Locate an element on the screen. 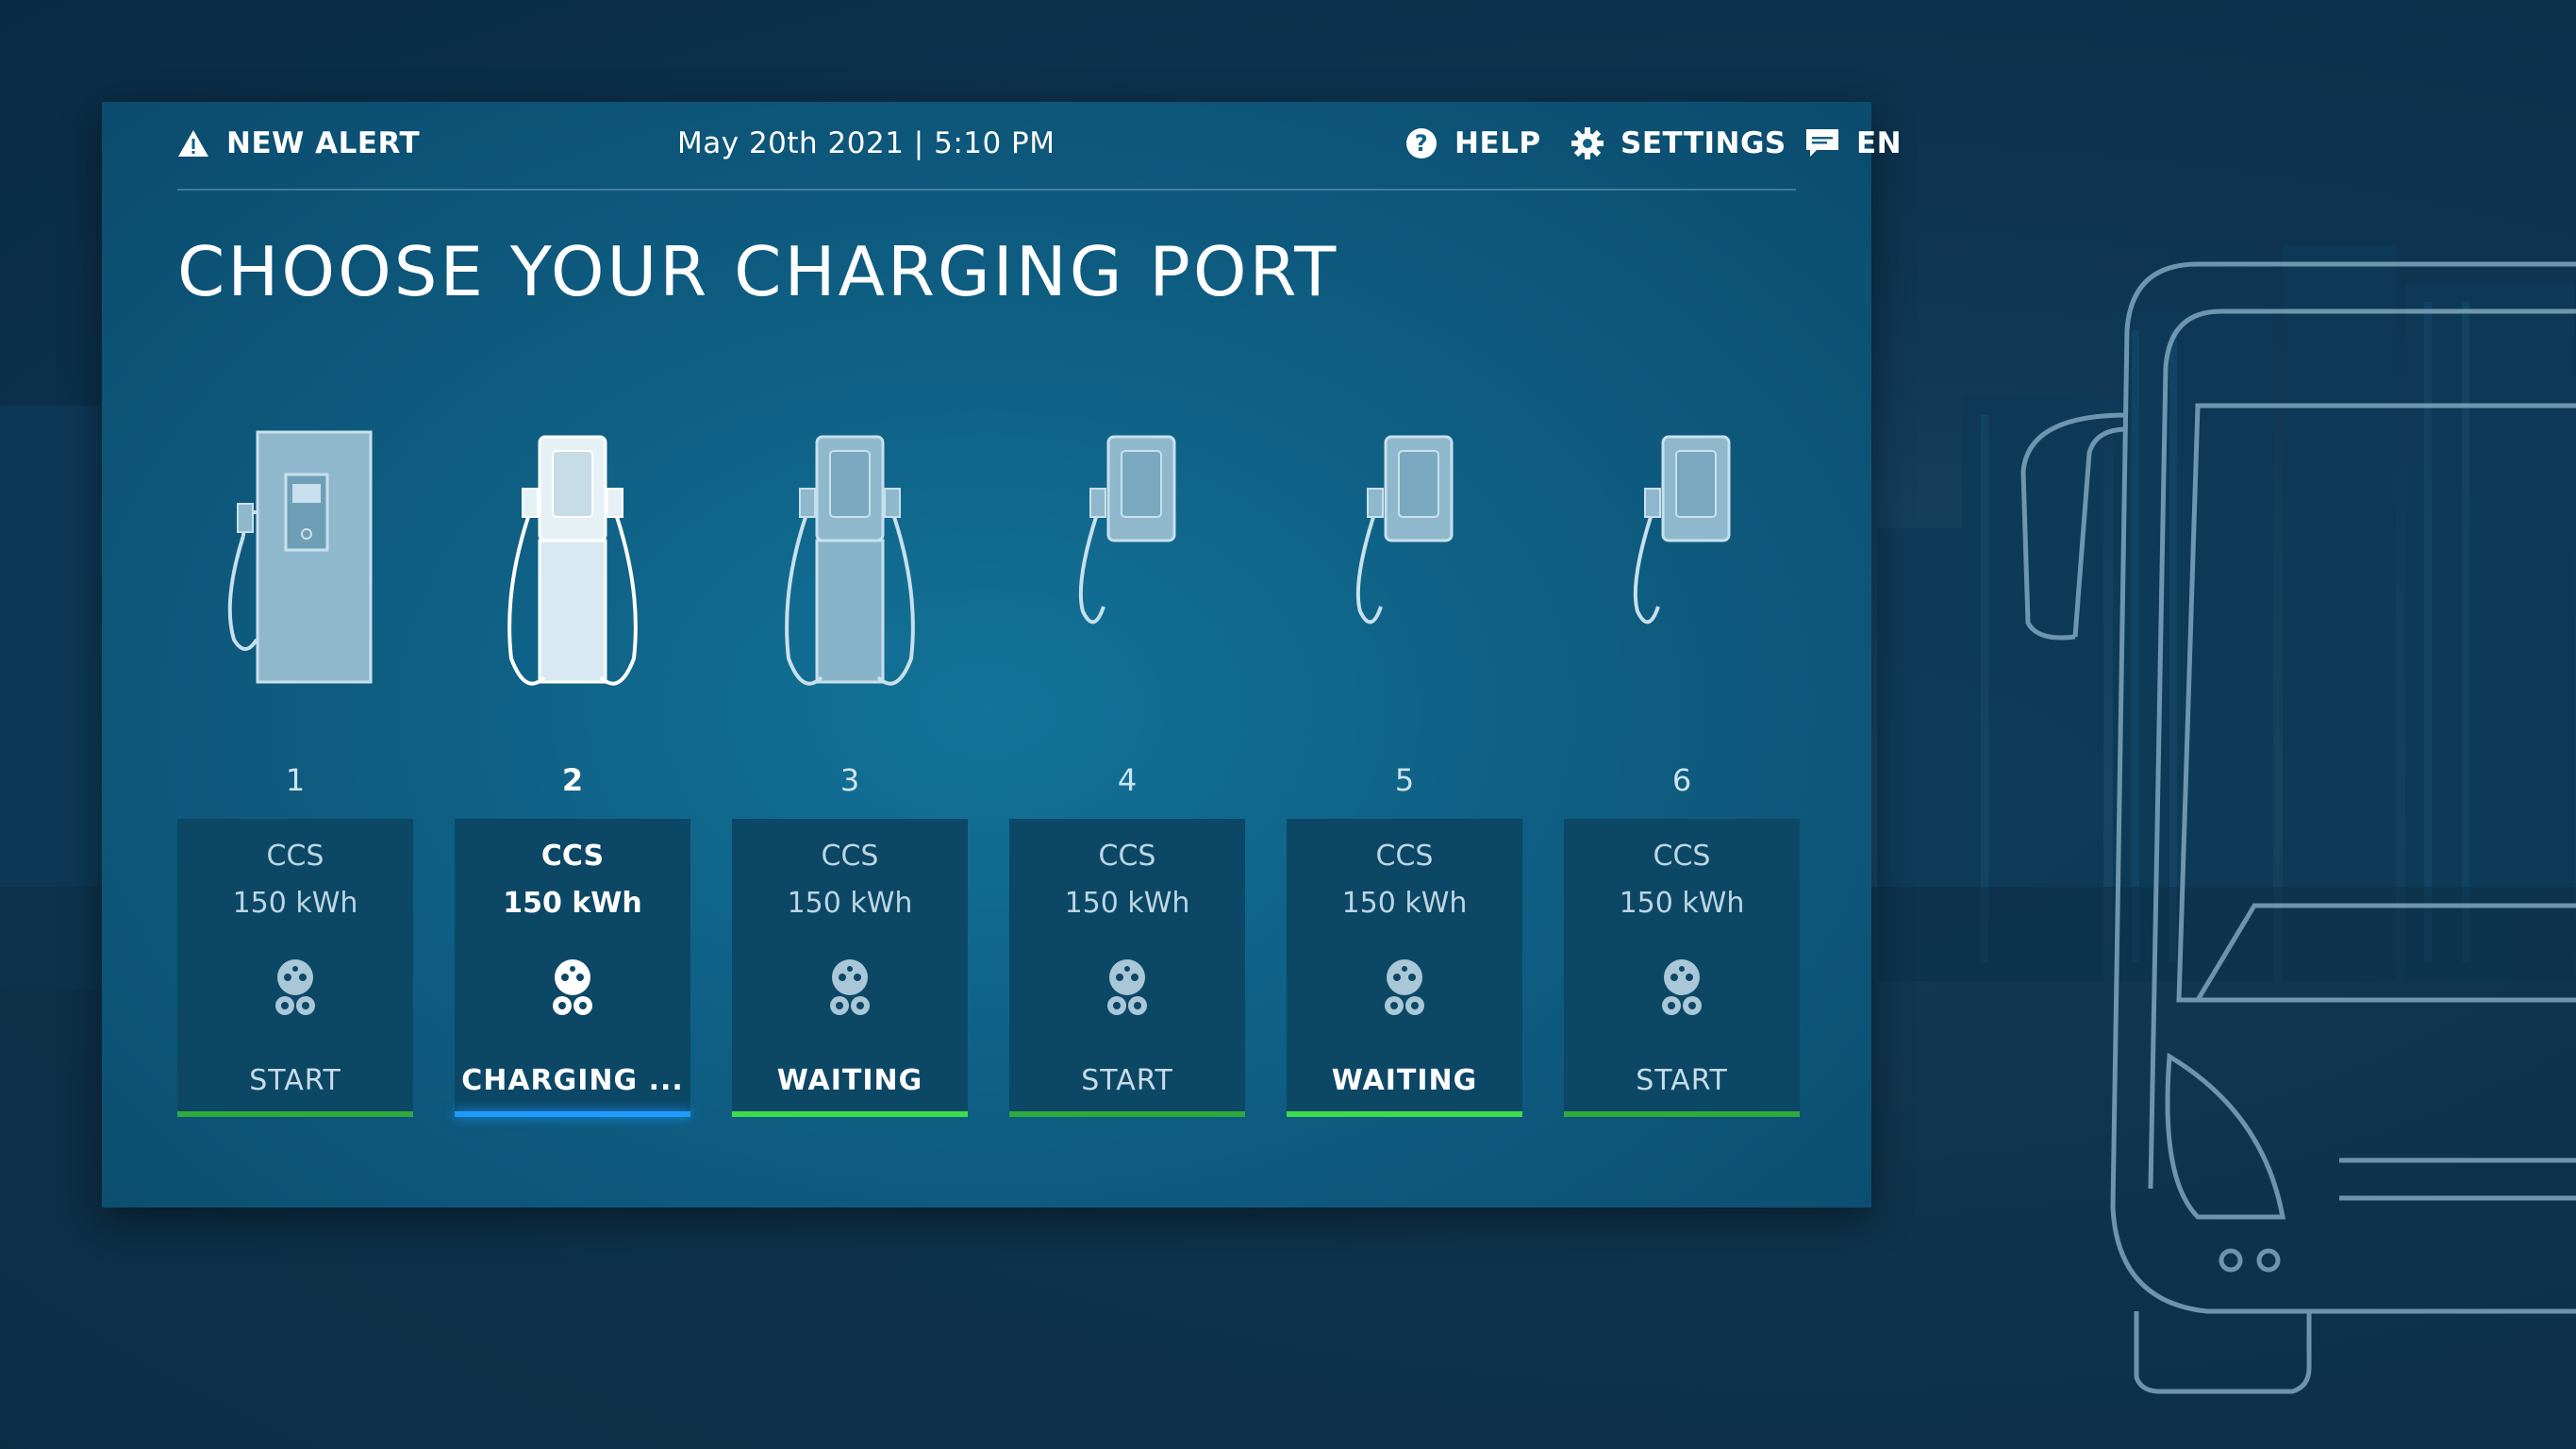 This screenshot has height=1449, width=2576. language-button: EN is located at coordinates (1853, 143).